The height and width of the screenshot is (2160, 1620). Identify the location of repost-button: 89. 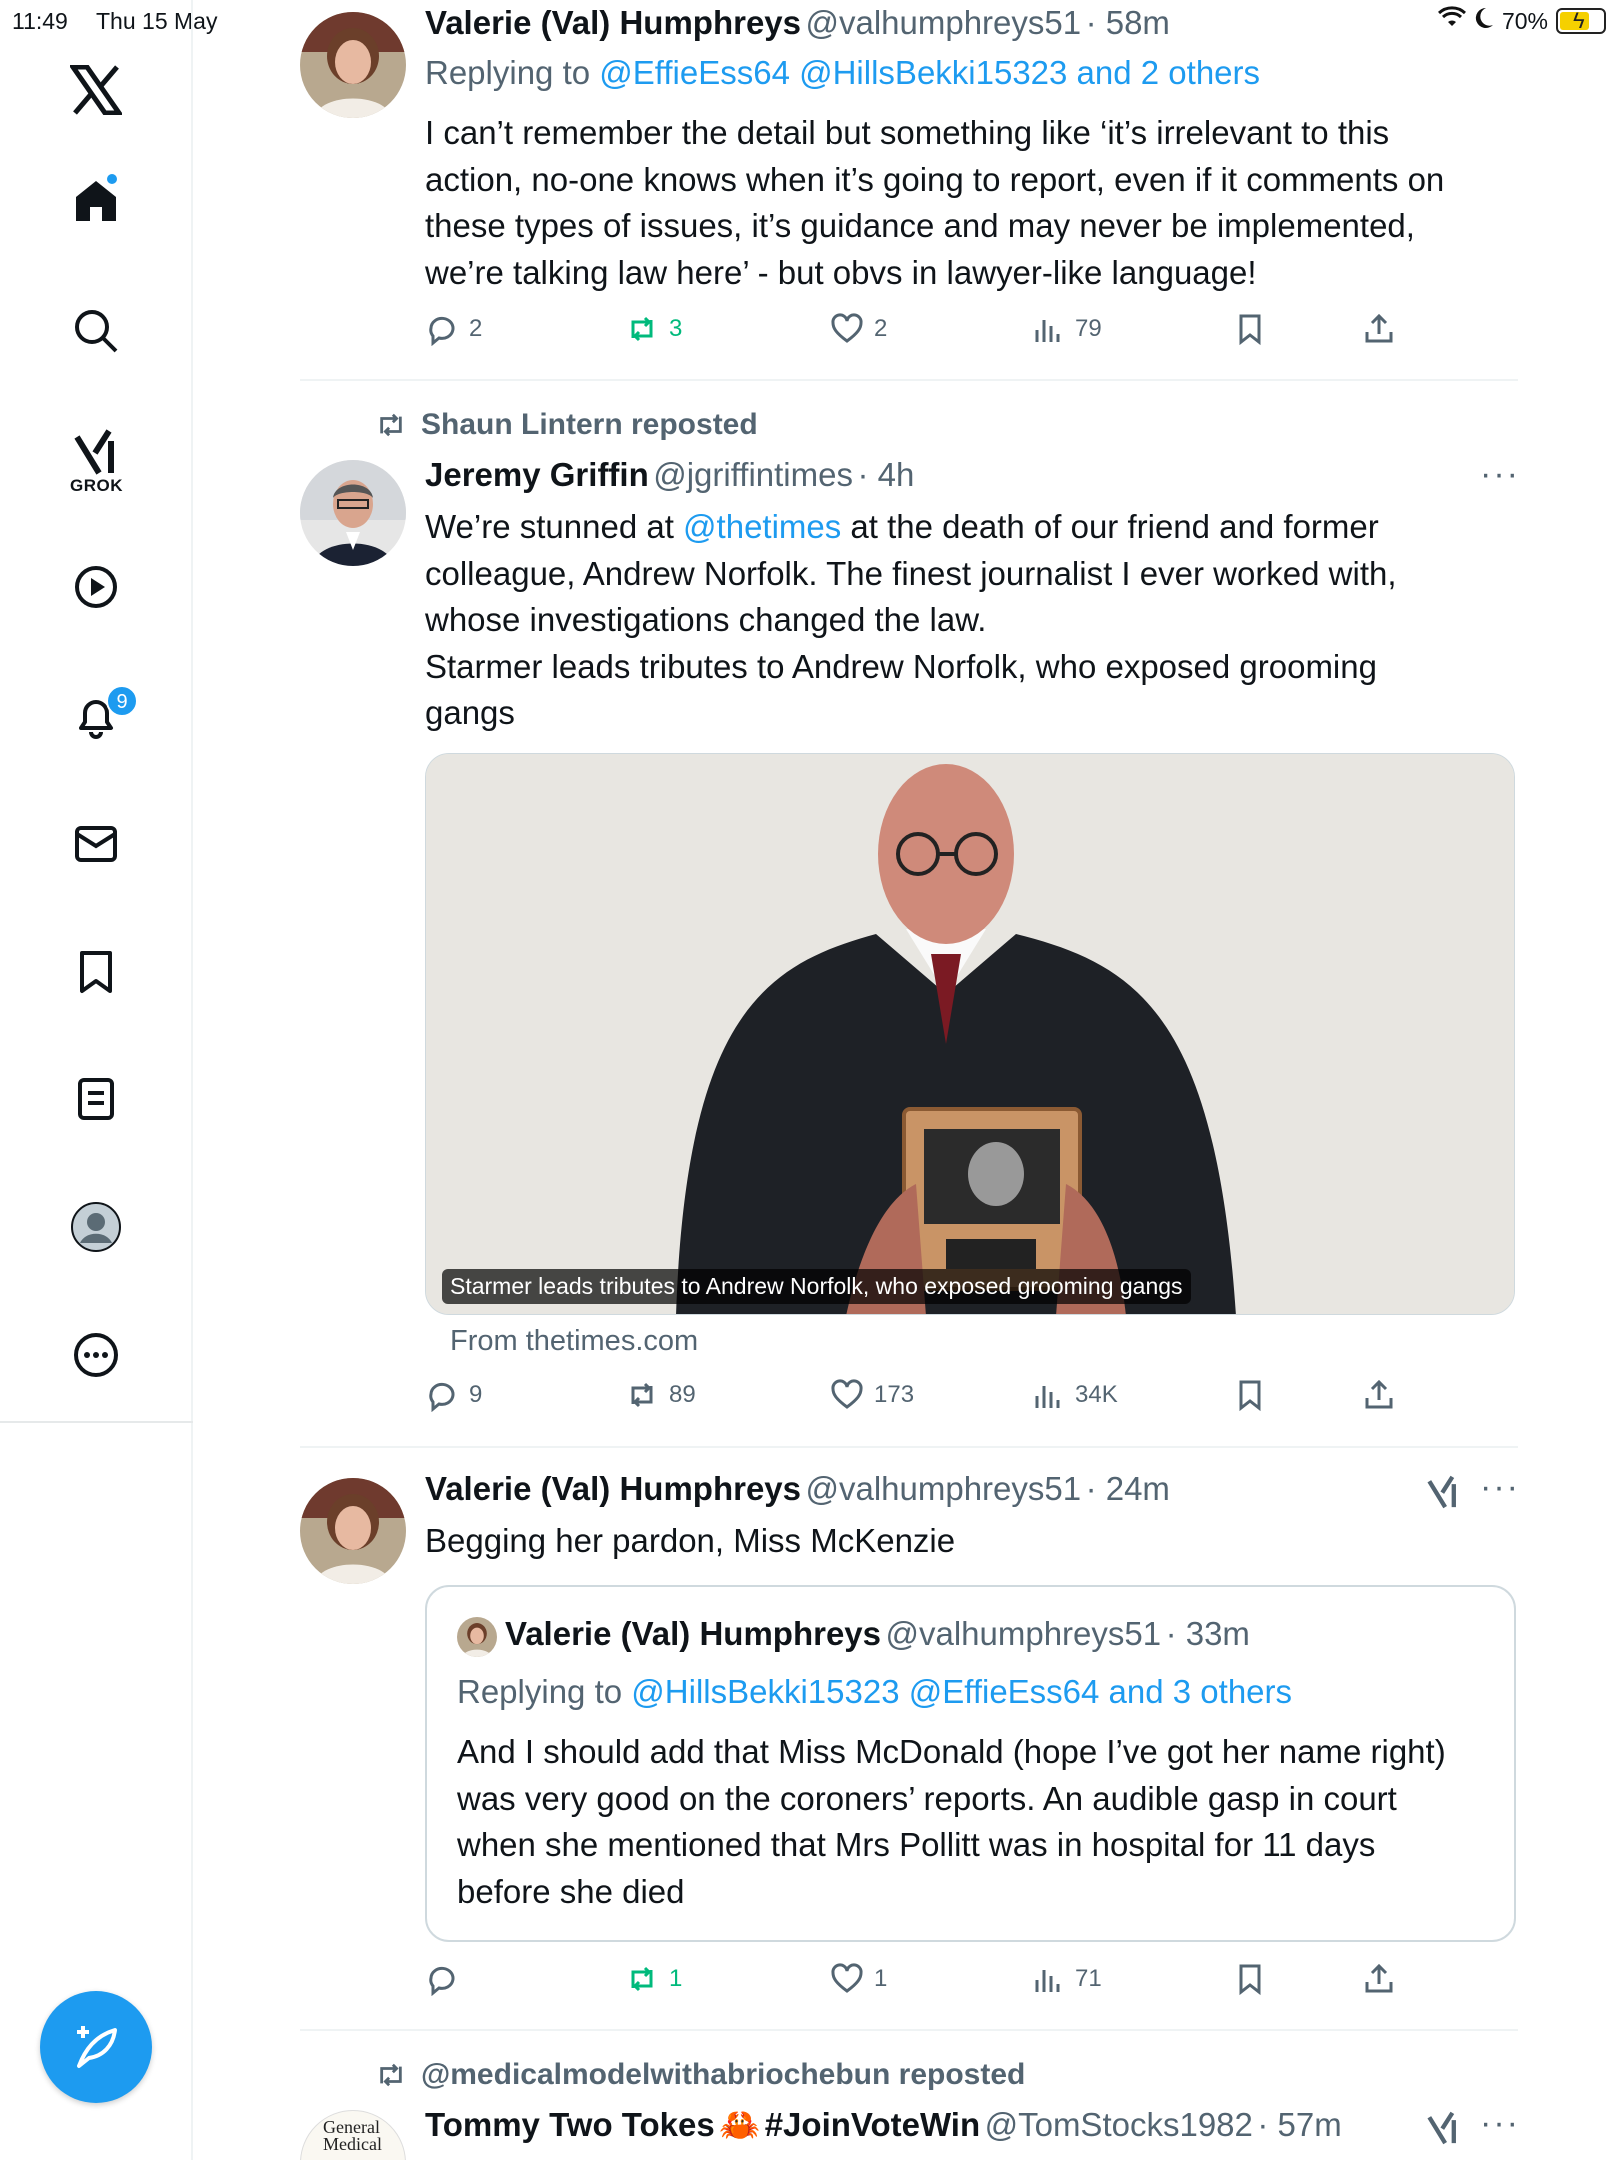
(660, 1395).